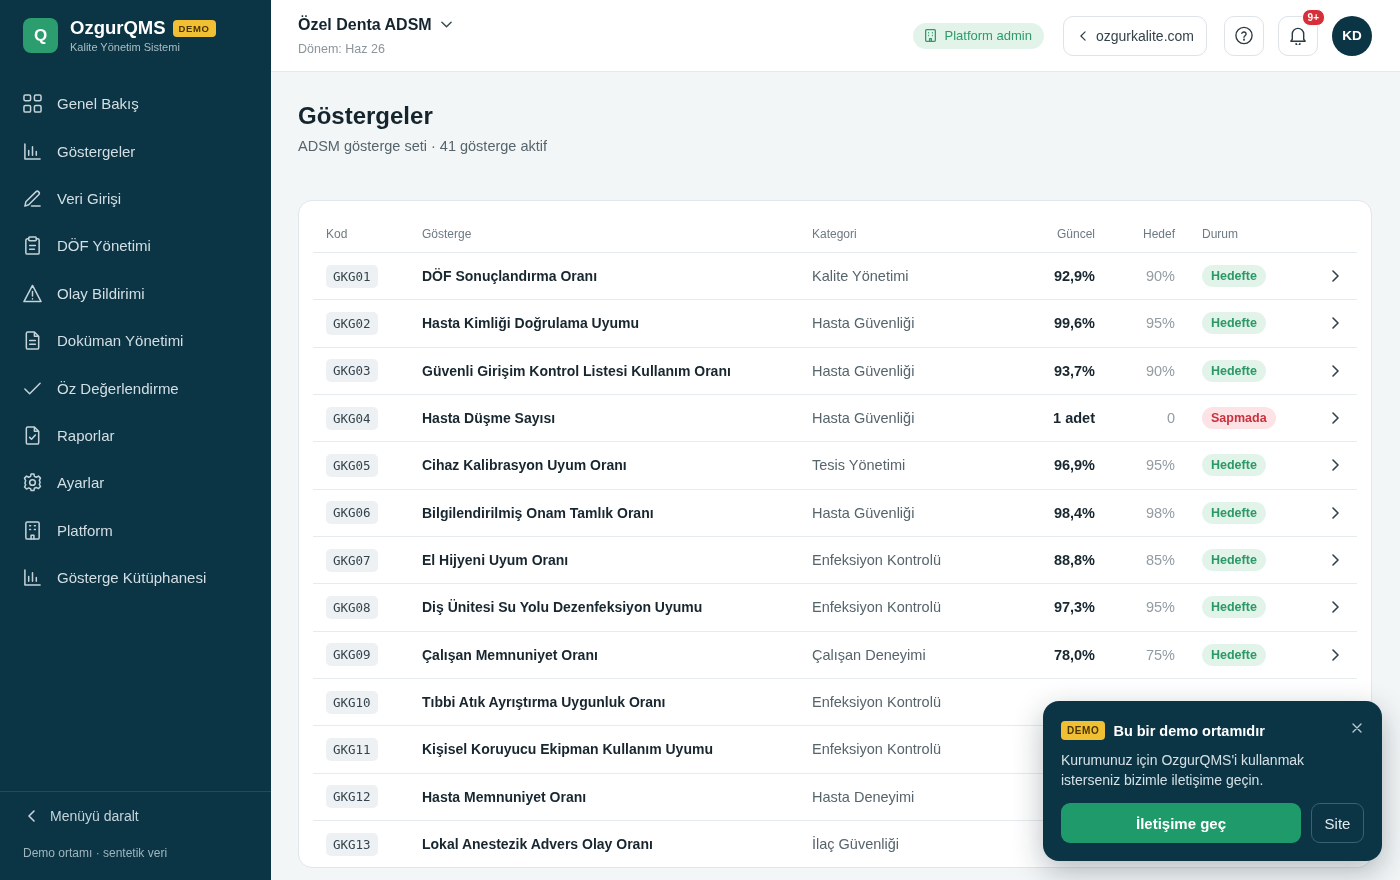  What do you see at coordinates (1181, 823) in the screenshot?
I see `contact-button: İletişime geç` at bounding box center [1181, 823].